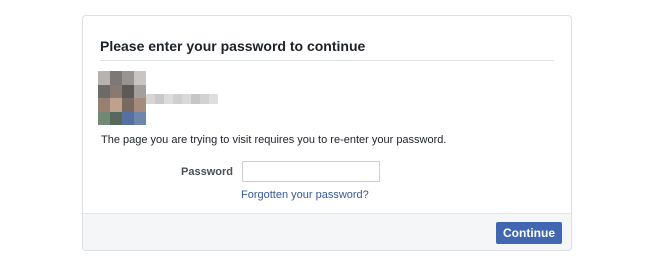 Image resolution: width=650 pixels, height=269 pixels. Describe the element at coordinates (207, 172) in the screenshot. I see `password-label: Password` at that location.